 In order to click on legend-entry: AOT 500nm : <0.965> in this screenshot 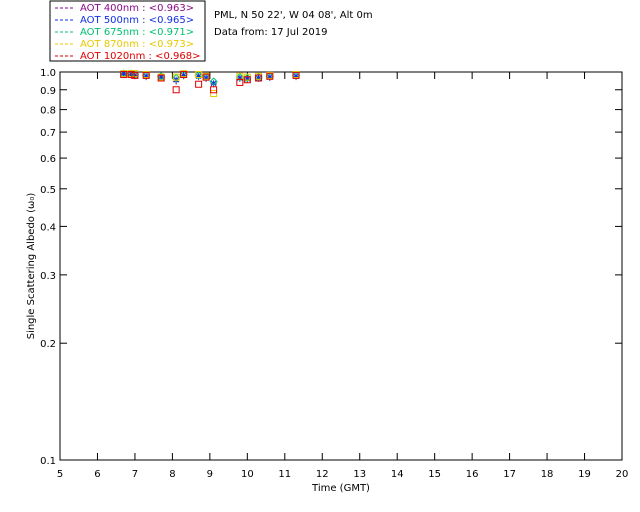, I will do `click(137, 20)`.